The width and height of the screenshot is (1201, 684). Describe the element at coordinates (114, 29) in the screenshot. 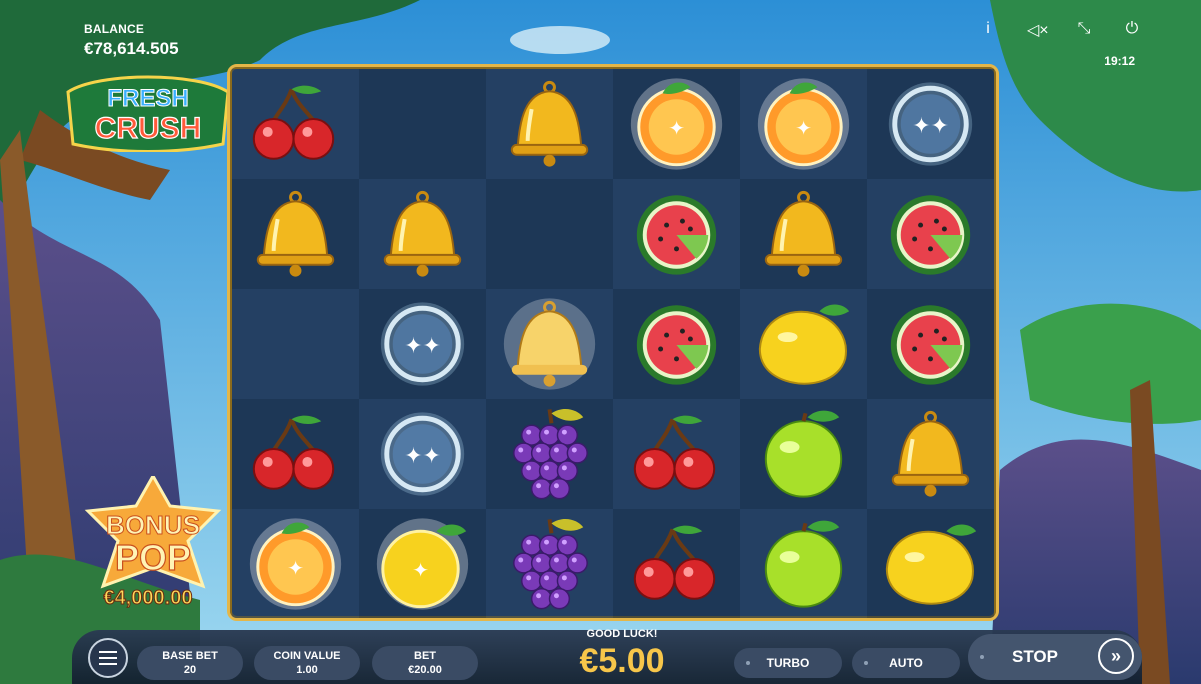

I see `balance-label: BALANCE` at that location.